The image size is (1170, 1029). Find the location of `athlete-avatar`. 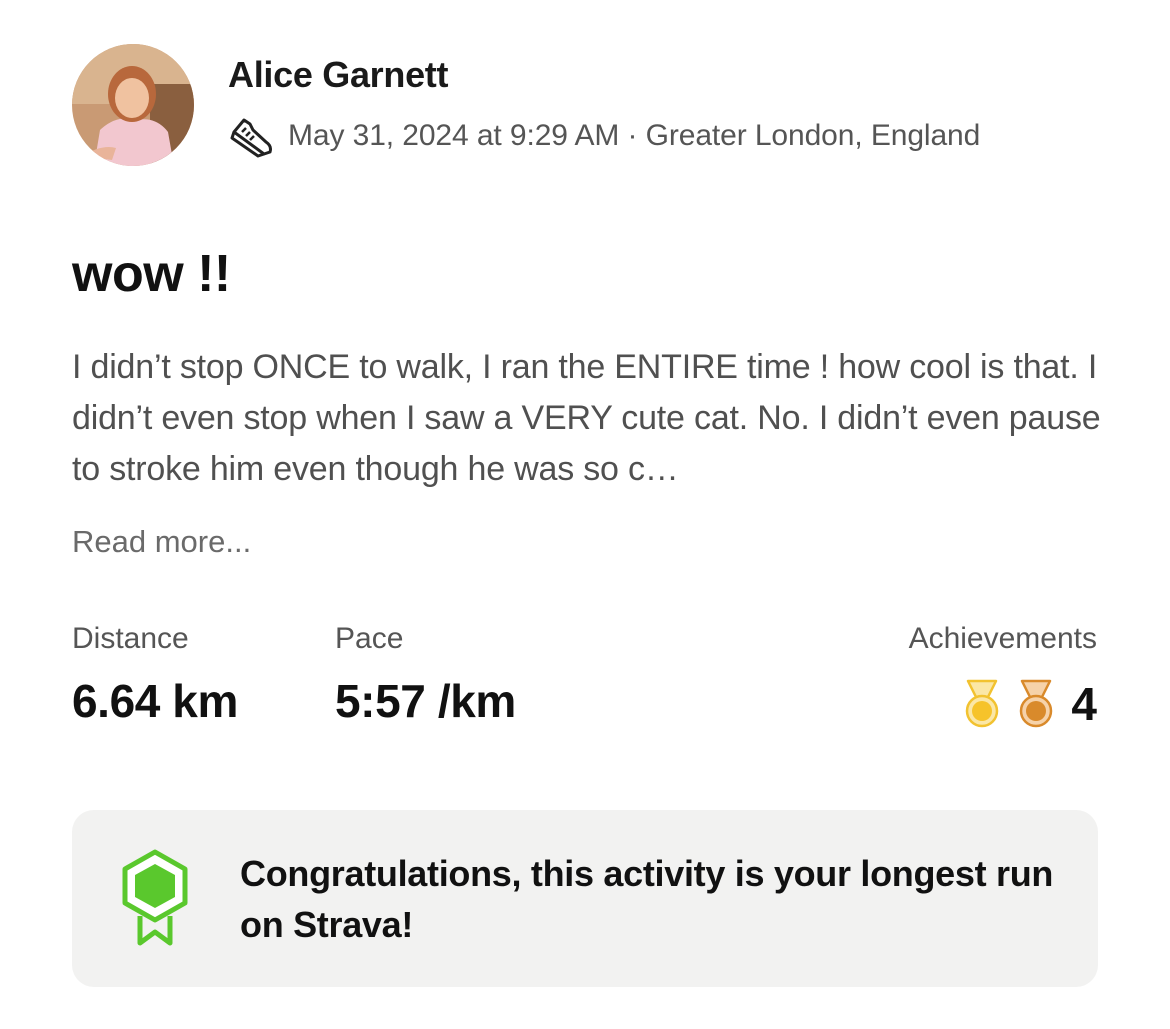

athlete-avatar is located at coordinates (133, 105).